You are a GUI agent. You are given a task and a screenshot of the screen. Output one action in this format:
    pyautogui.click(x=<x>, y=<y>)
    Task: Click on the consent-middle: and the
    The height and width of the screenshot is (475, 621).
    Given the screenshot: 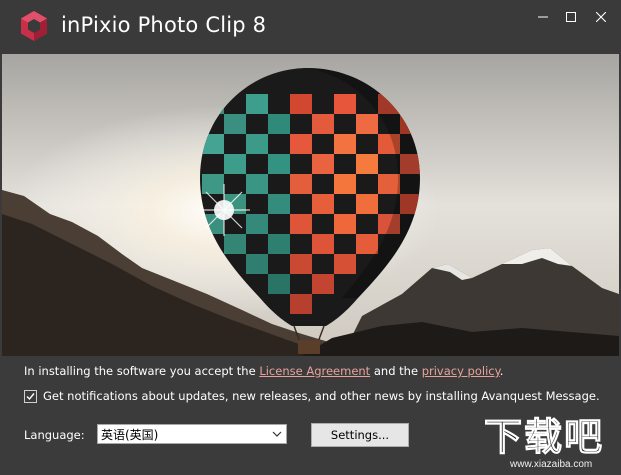 What is the action you would take?
    pyautogui.click(x=396, y=371)
    